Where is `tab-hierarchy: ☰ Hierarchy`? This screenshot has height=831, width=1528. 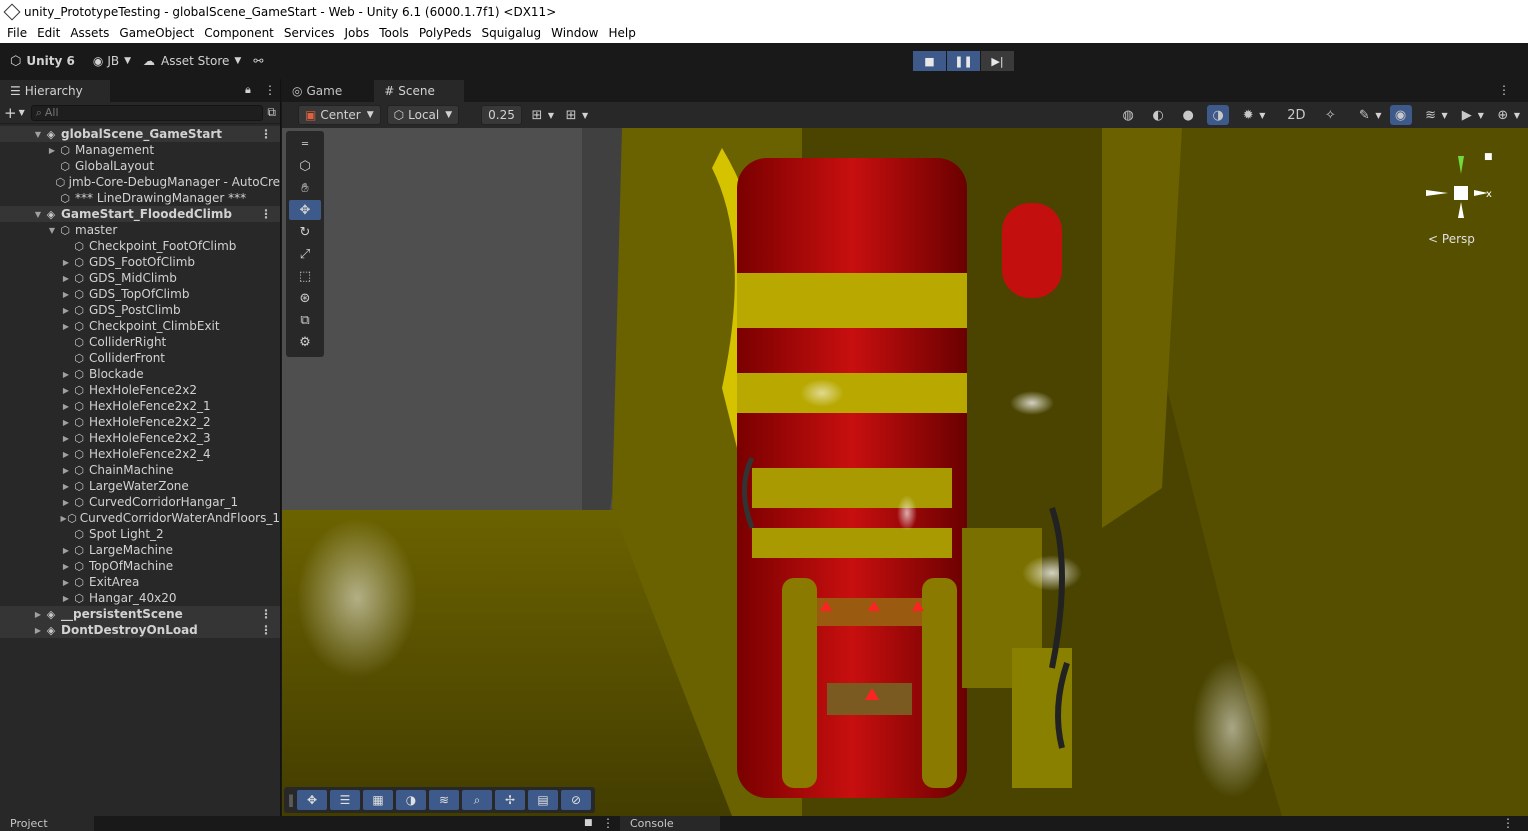
tab-hierarchy: ☰ Hierarchy is located at coordinates (55, 91).